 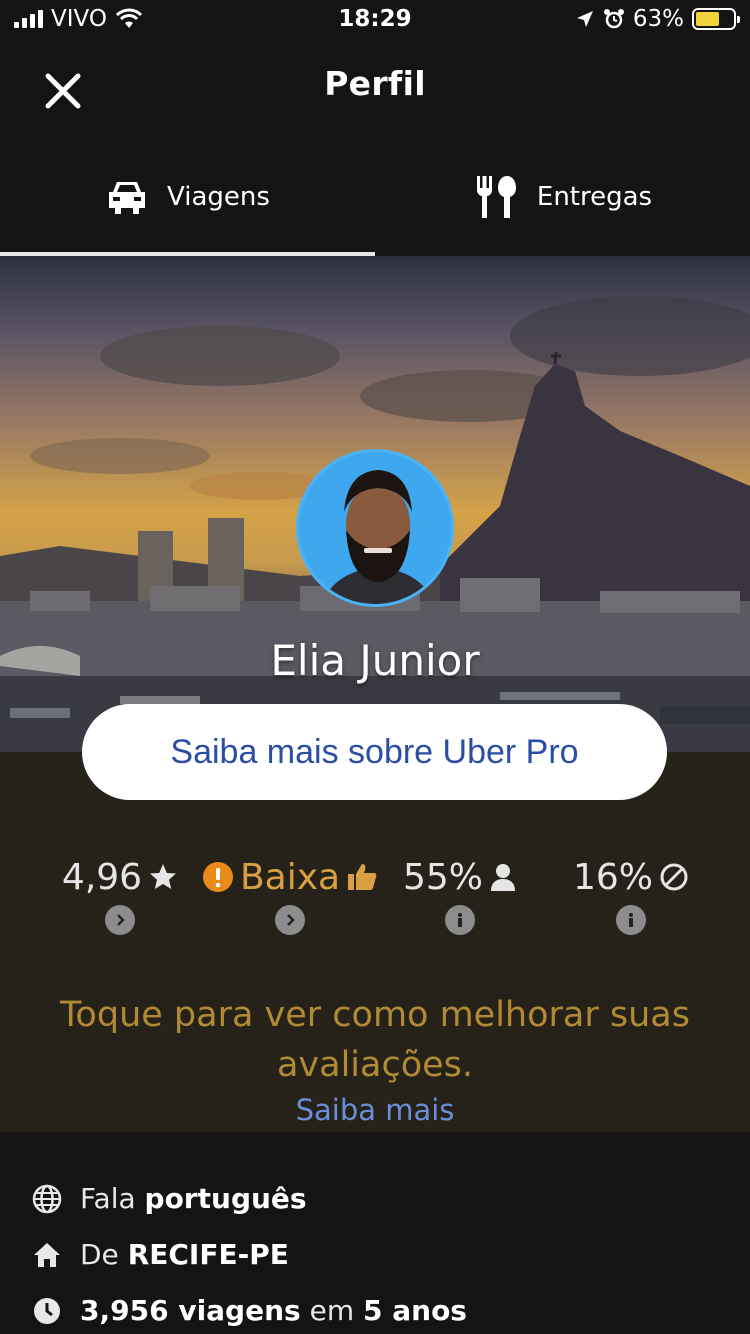 I want to click on language-prefix: Fala, so click(x=112, y=1198).